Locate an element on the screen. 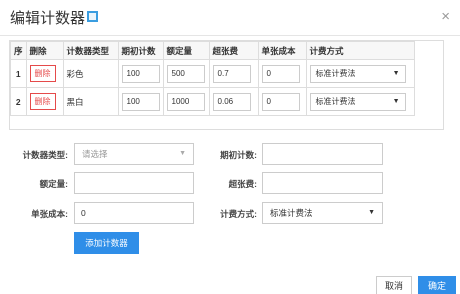 Image resolution: width=460 pixels, height=294 pixels. maximize-icon is located at coordinates (92, 16).